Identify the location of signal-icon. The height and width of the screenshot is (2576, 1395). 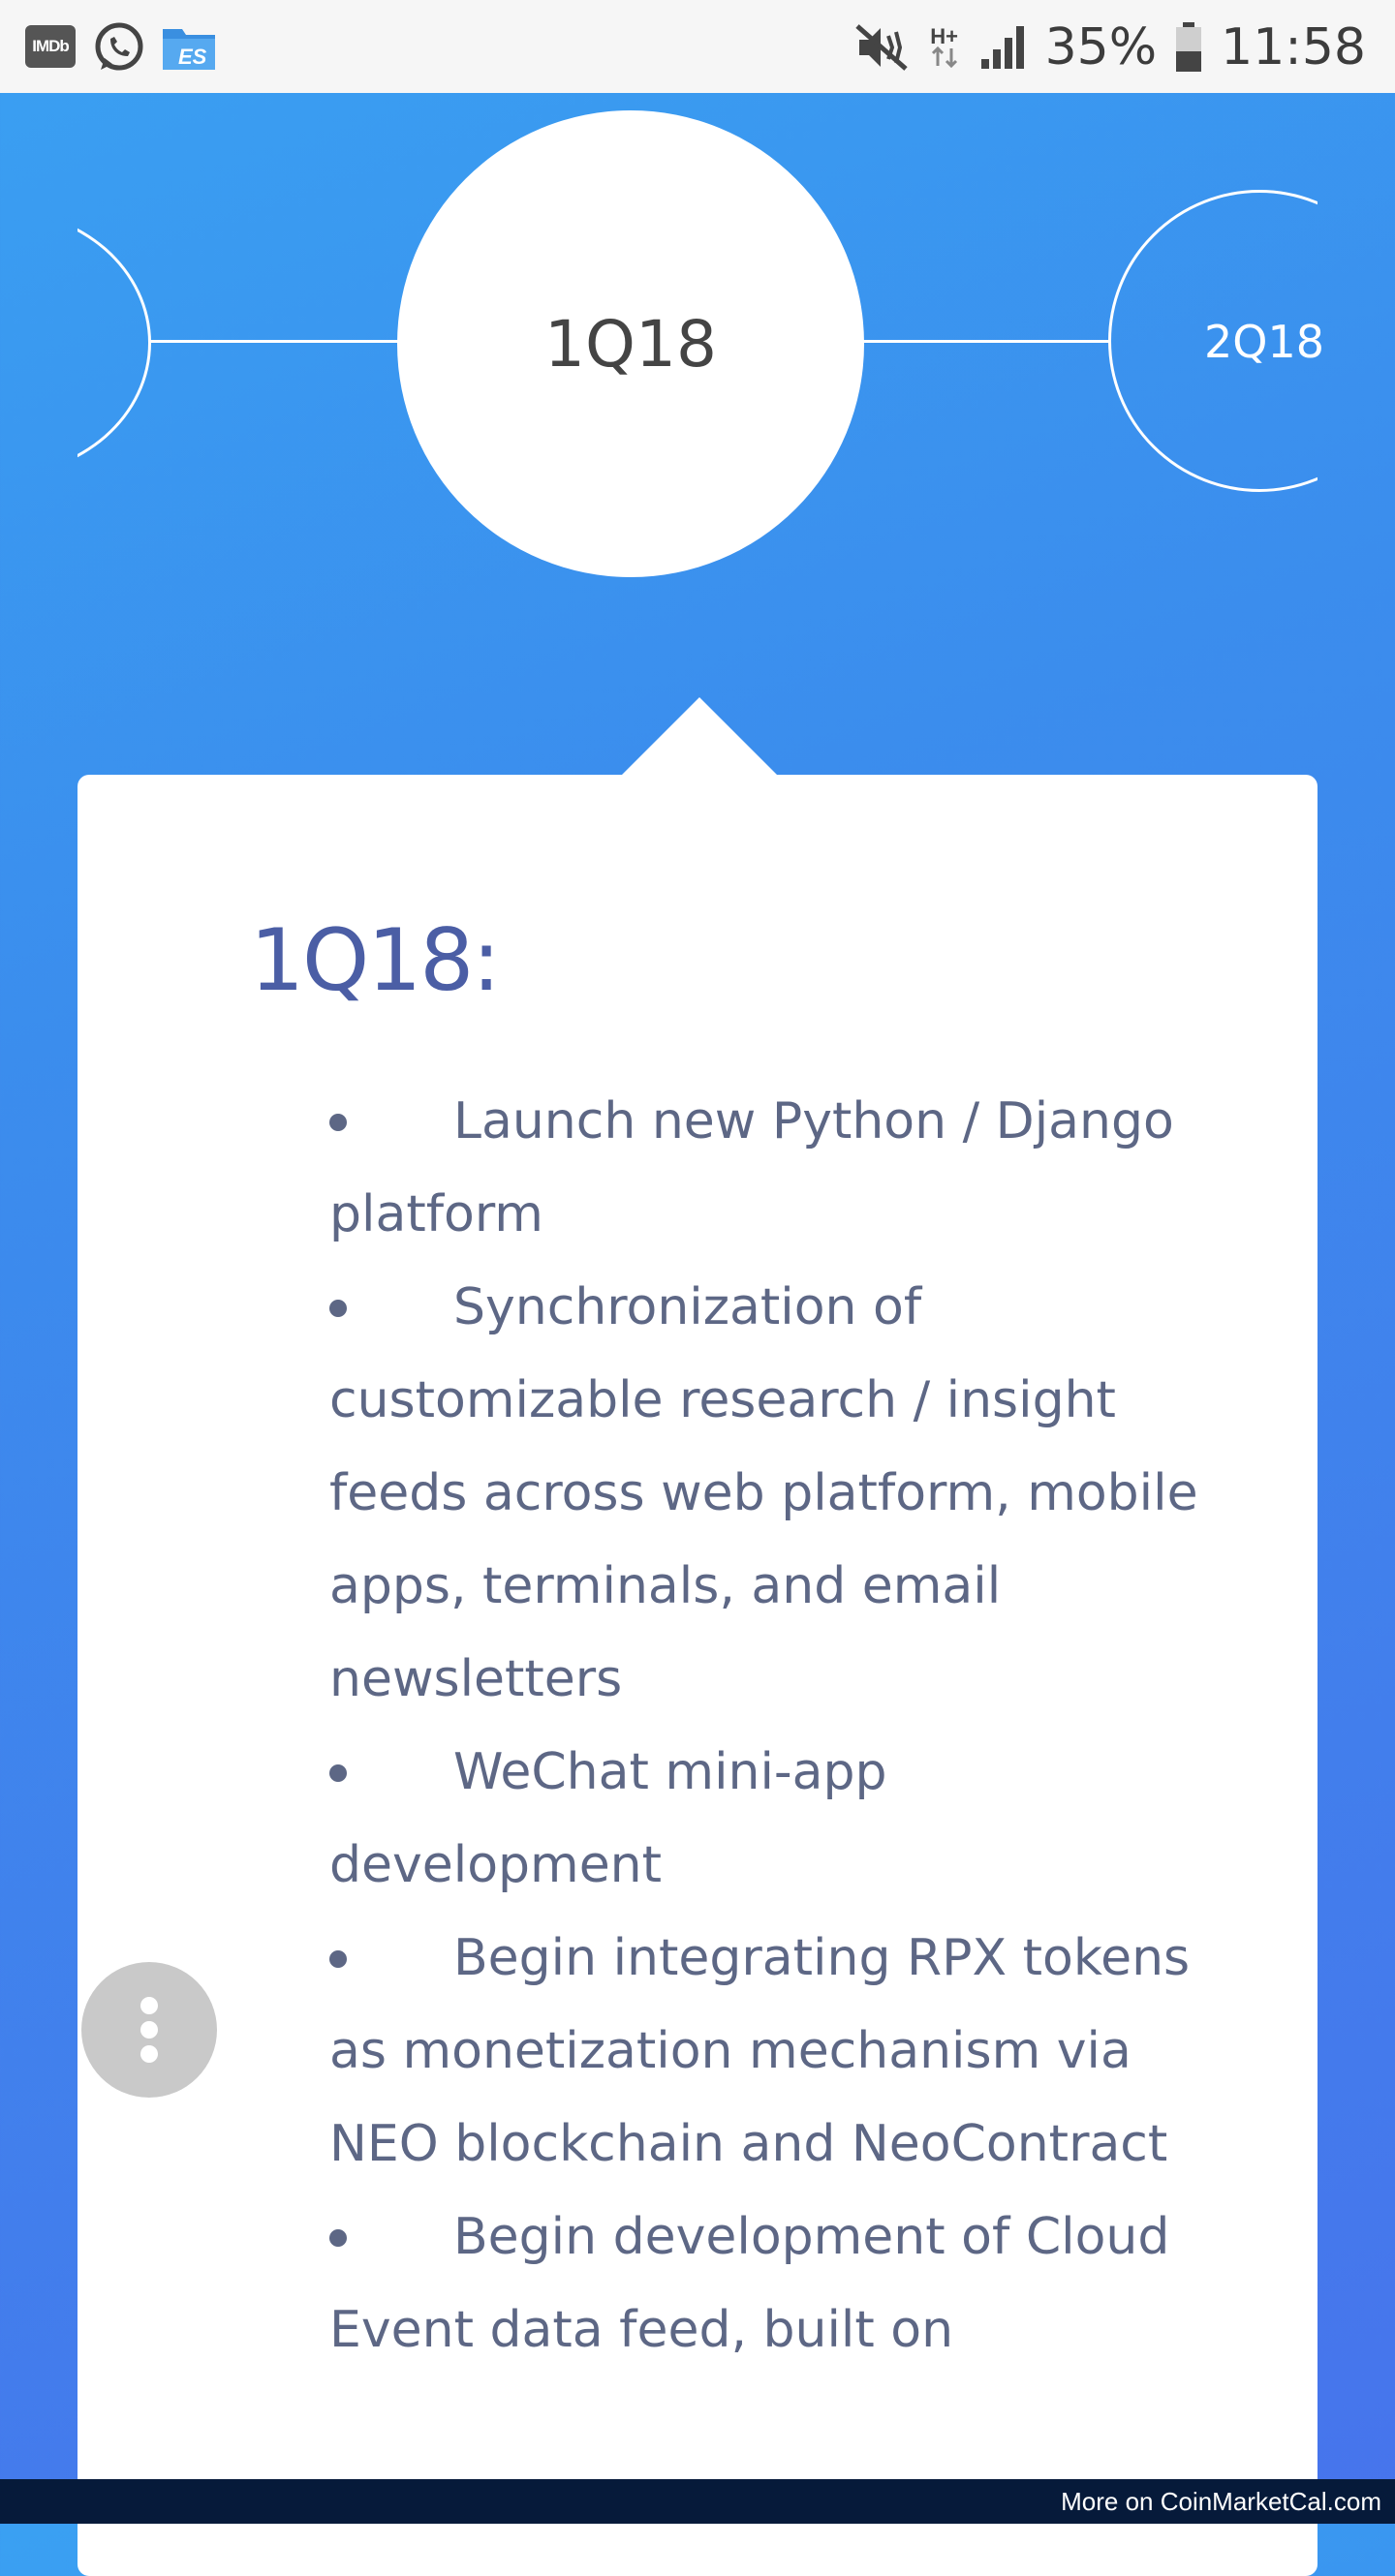
(1002, 47).